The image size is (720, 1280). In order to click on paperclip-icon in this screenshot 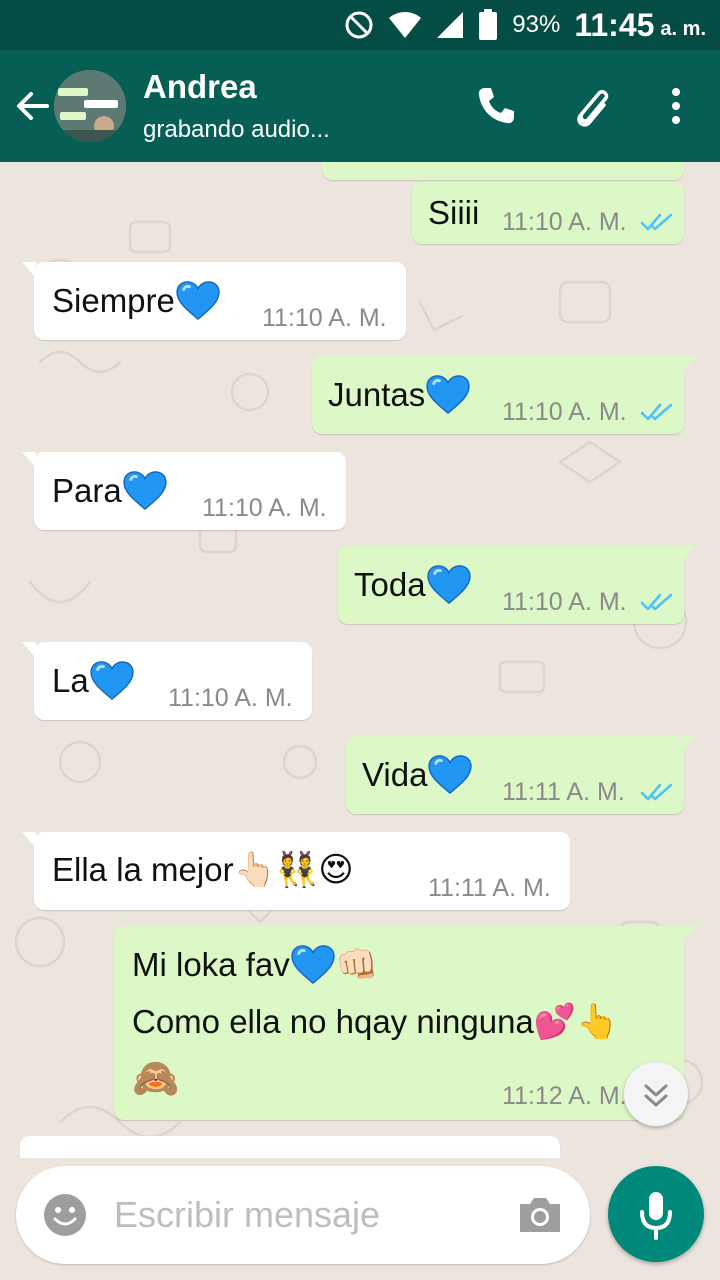, I will do `click(592, 106)`.